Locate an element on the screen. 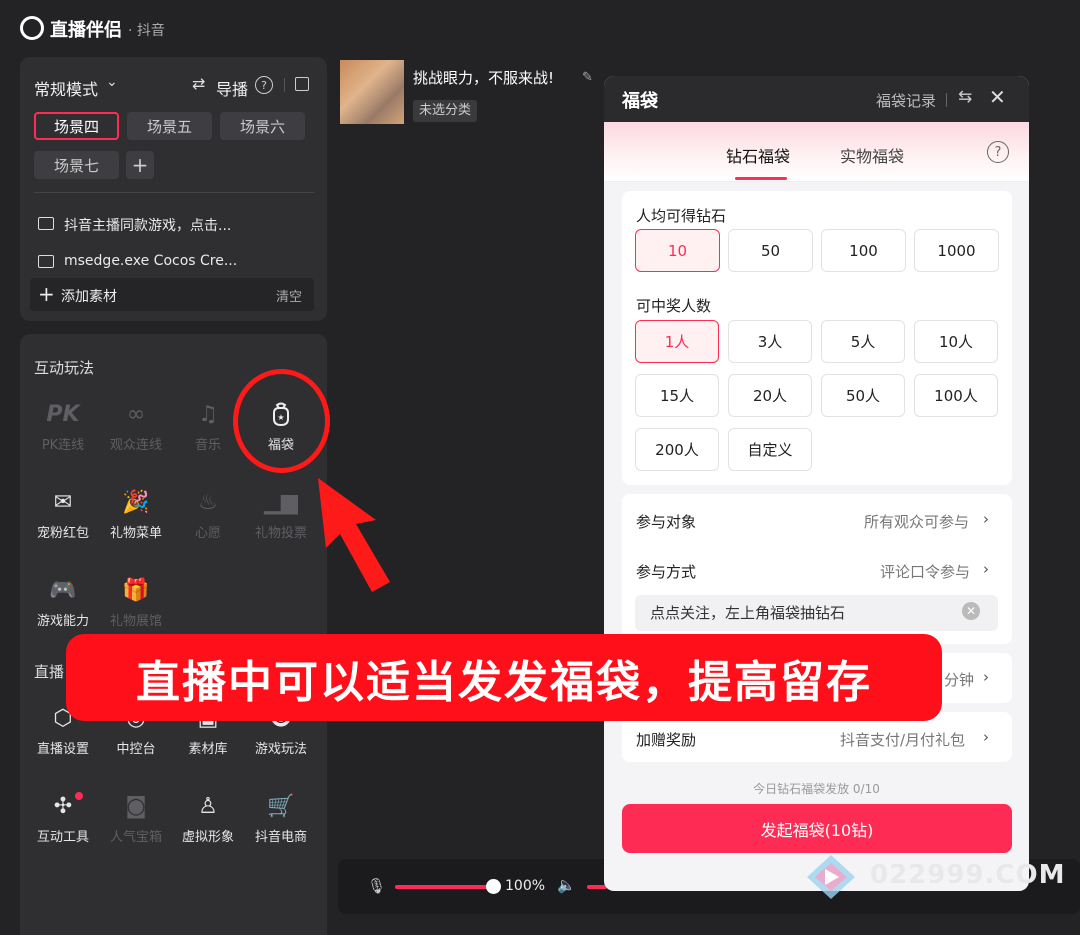  tool-avatar: ♙ 虚拟形象 is located at coordinates (208, 818).